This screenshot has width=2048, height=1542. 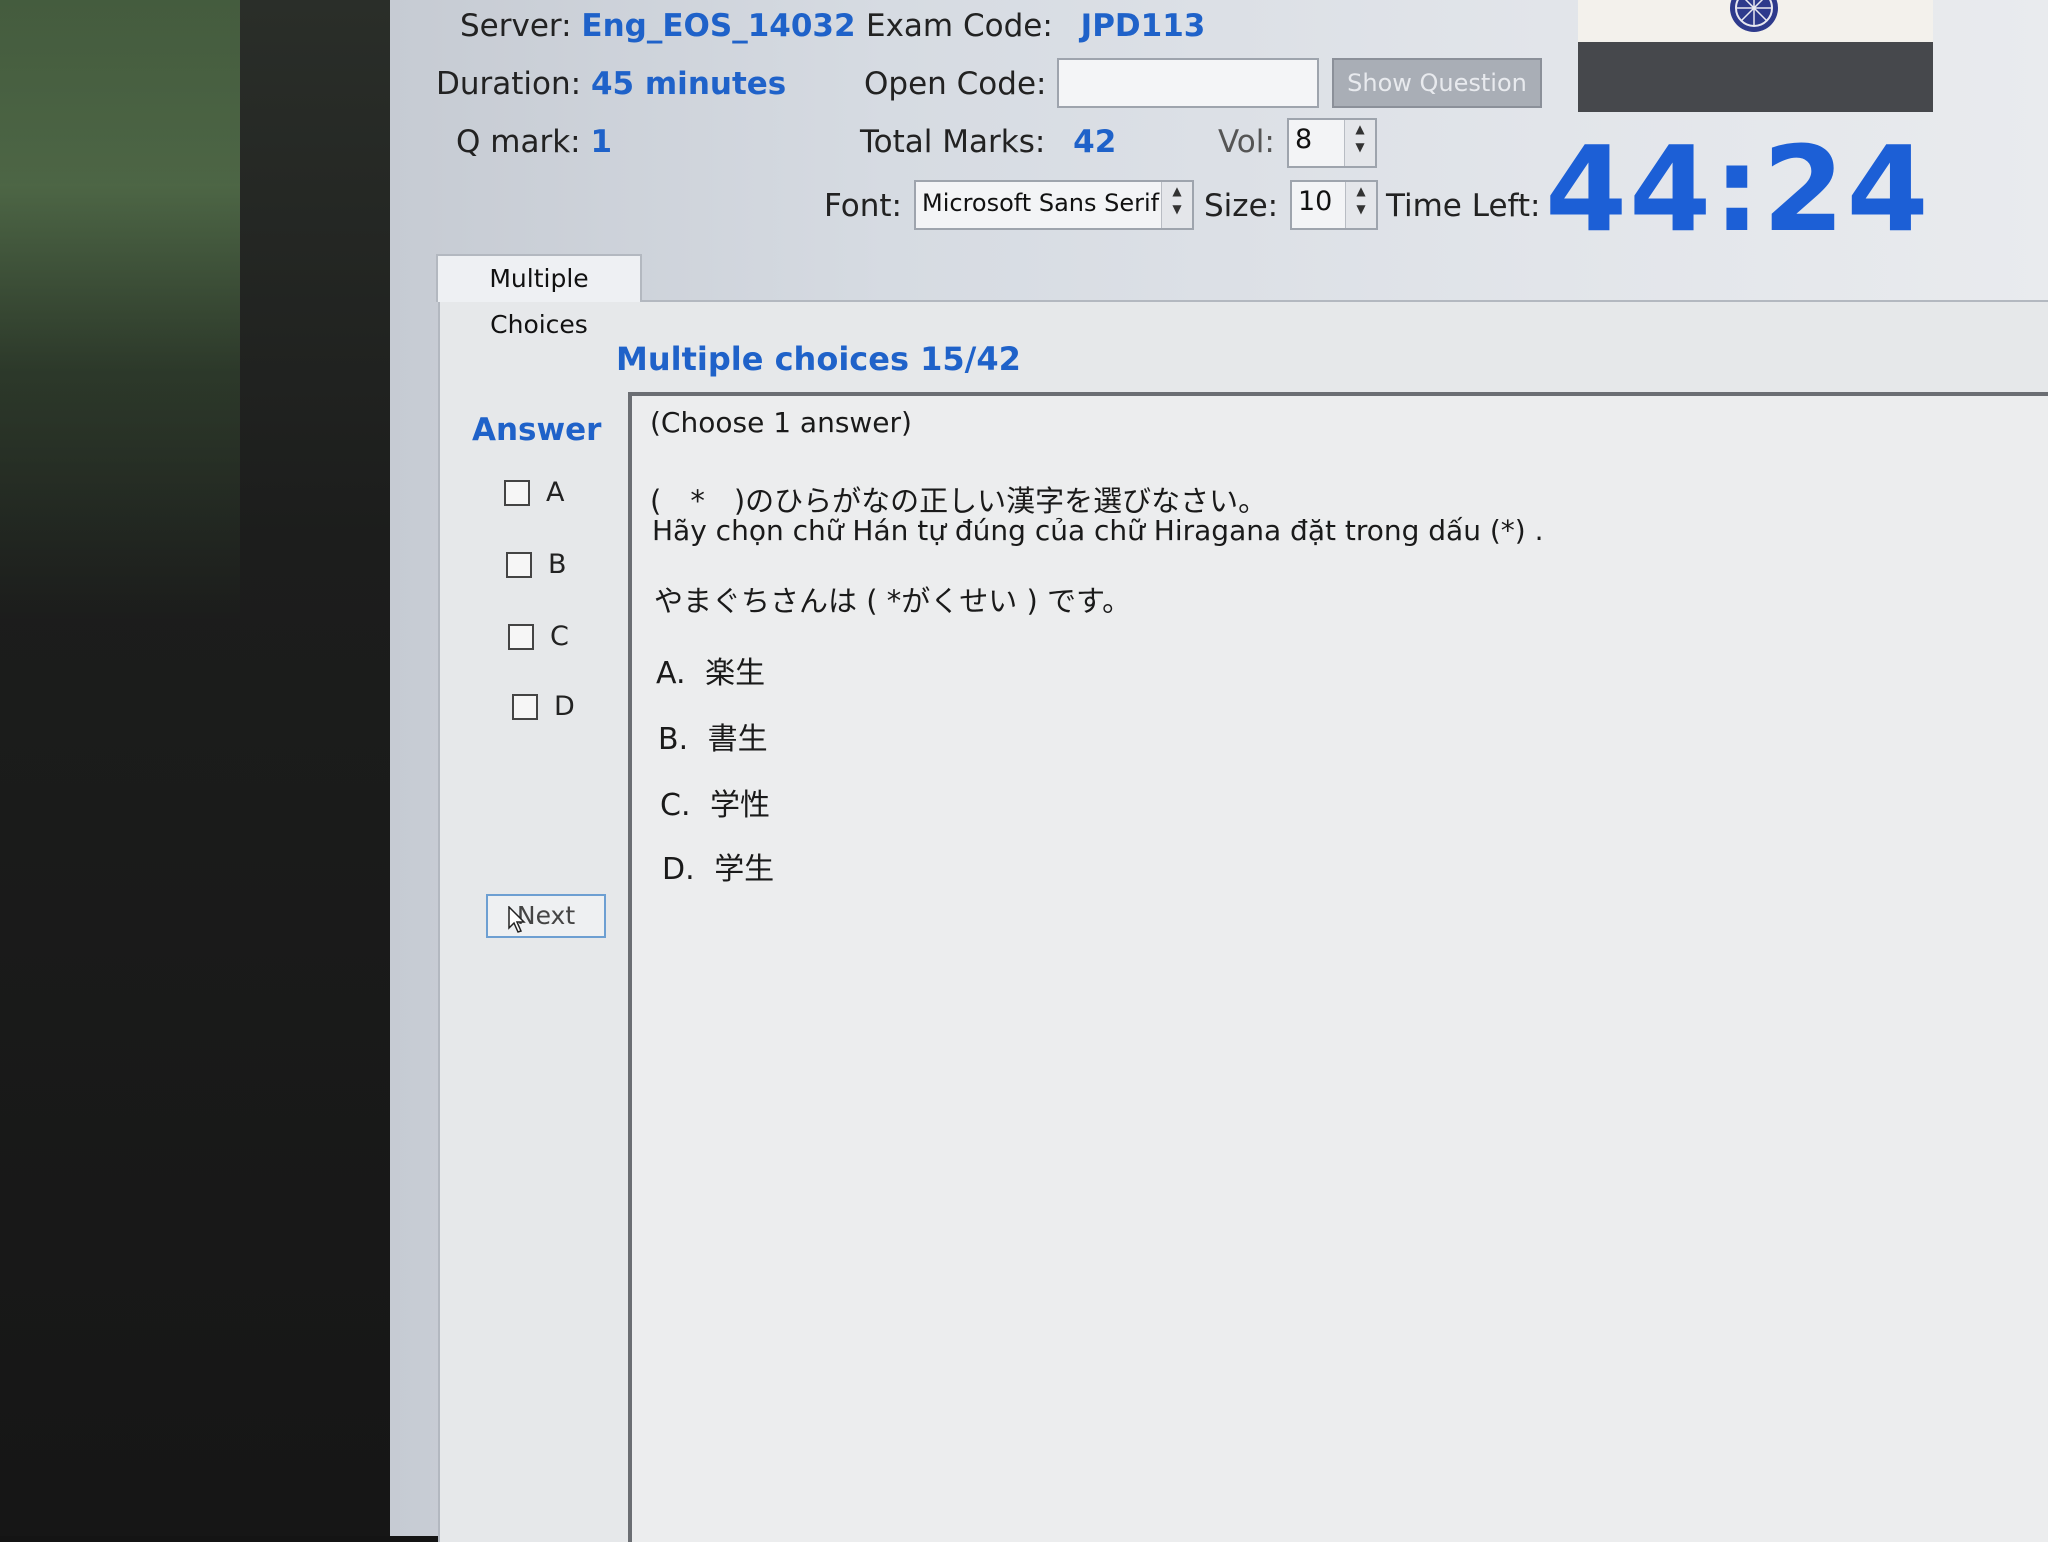 What do you see at coordinates (1246, 142) in the screenshot?
I see `vol-label: Vol:` at bounding box center [1246, 142].